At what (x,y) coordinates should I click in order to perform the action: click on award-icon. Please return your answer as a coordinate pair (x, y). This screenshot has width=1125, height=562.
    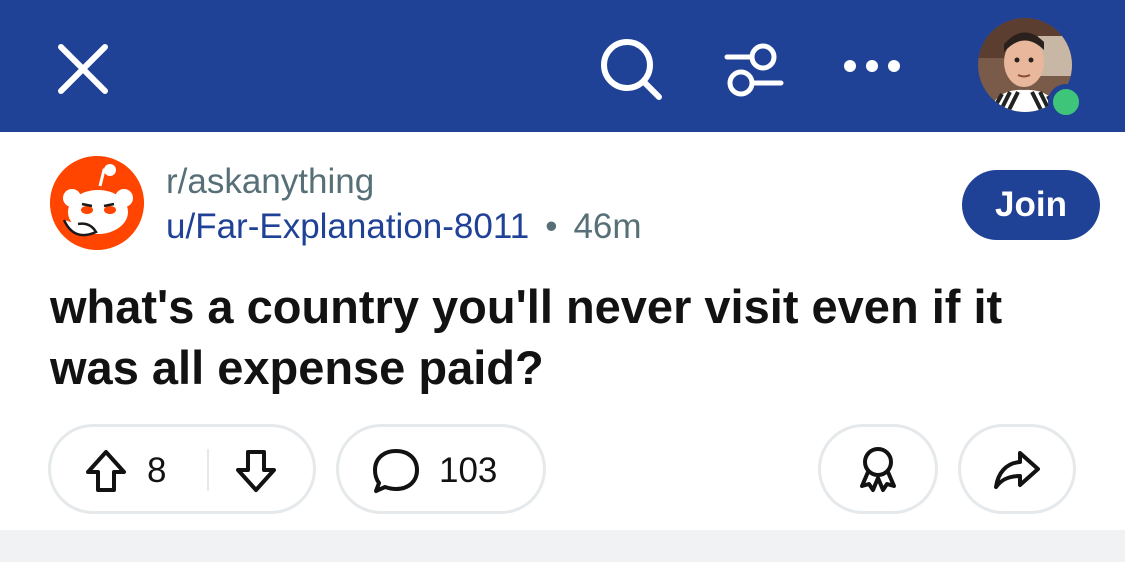
    Looking at the image, I should click on (878, 469).